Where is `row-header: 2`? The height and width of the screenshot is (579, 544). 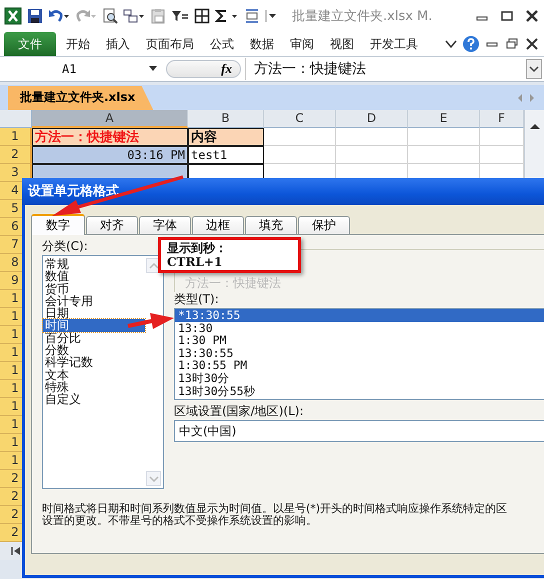 row-header: 2 is located at coordinates (16, 155).